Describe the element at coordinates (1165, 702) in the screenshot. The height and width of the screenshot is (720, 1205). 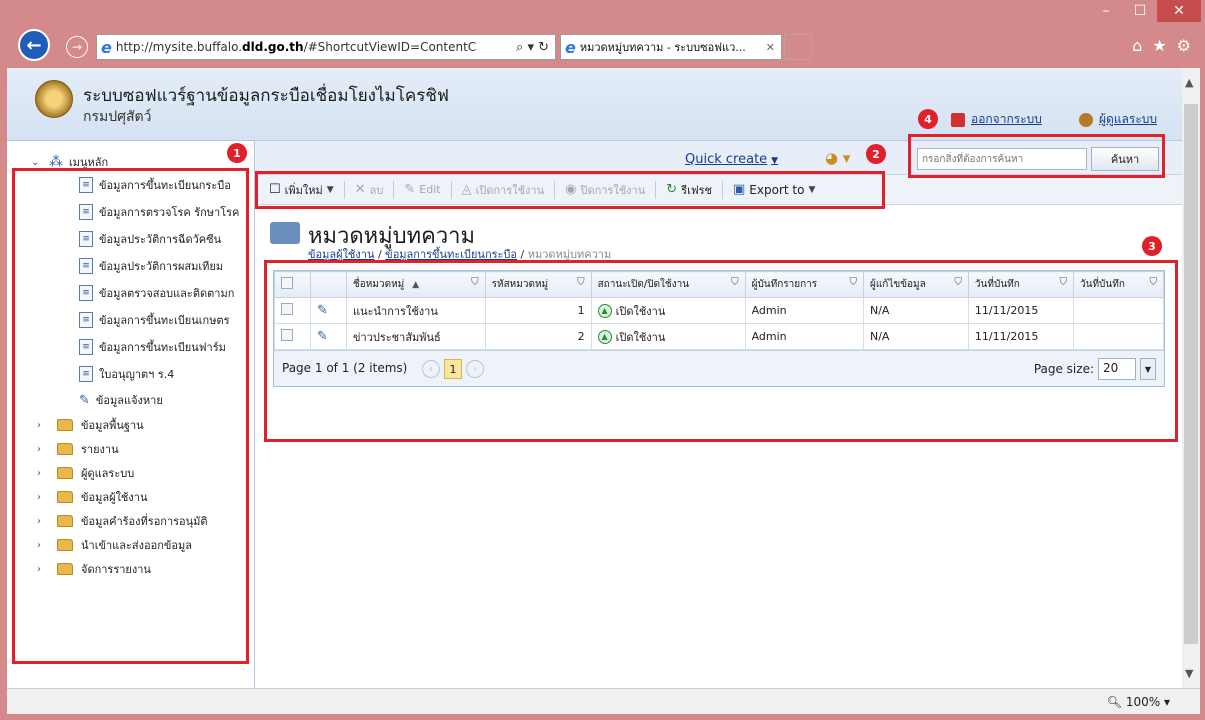
I see `zoom-dropdown-icon: ▾` at that location.